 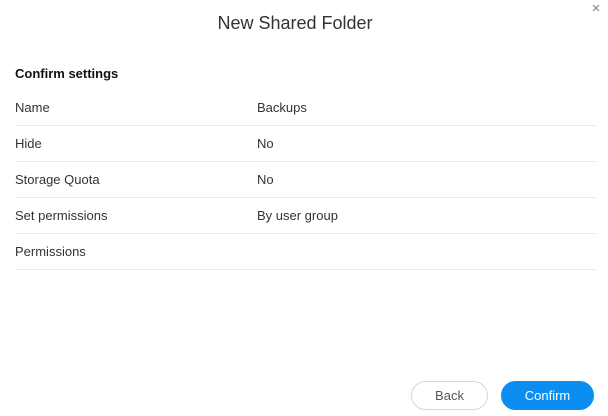 I want to click on settings-row-storage-quota: Storage Quota No, so click(x=305, y=180).